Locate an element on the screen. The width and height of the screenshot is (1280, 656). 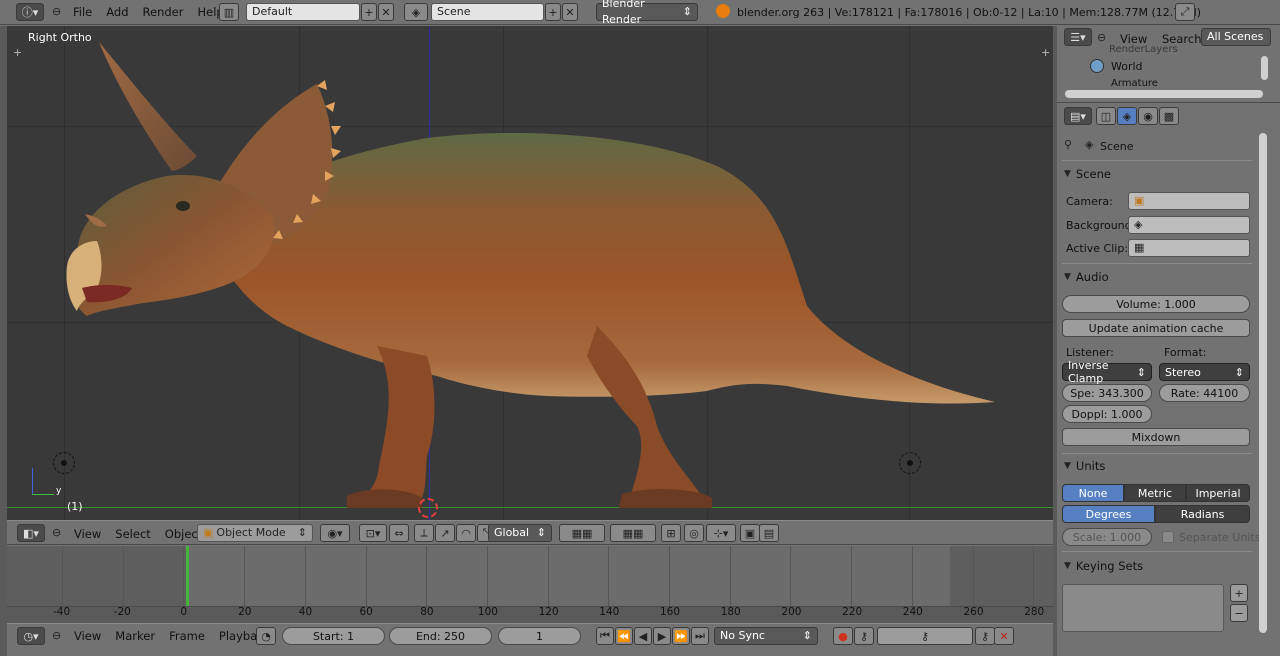
format-channels-dropdown: Stereo ⇕ is located at coordinates (1204, 372).